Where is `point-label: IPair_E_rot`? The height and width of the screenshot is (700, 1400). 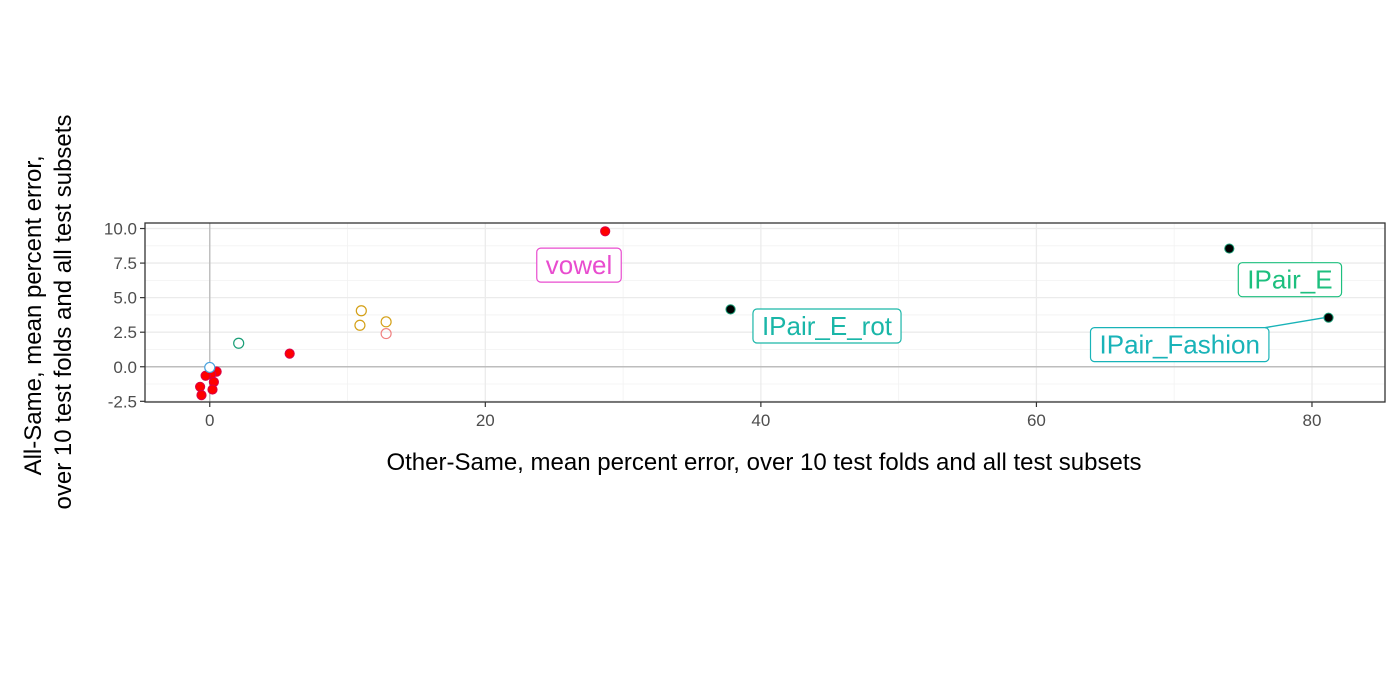 point-label: IPair_E_rot is located at coordinates (827, 326).